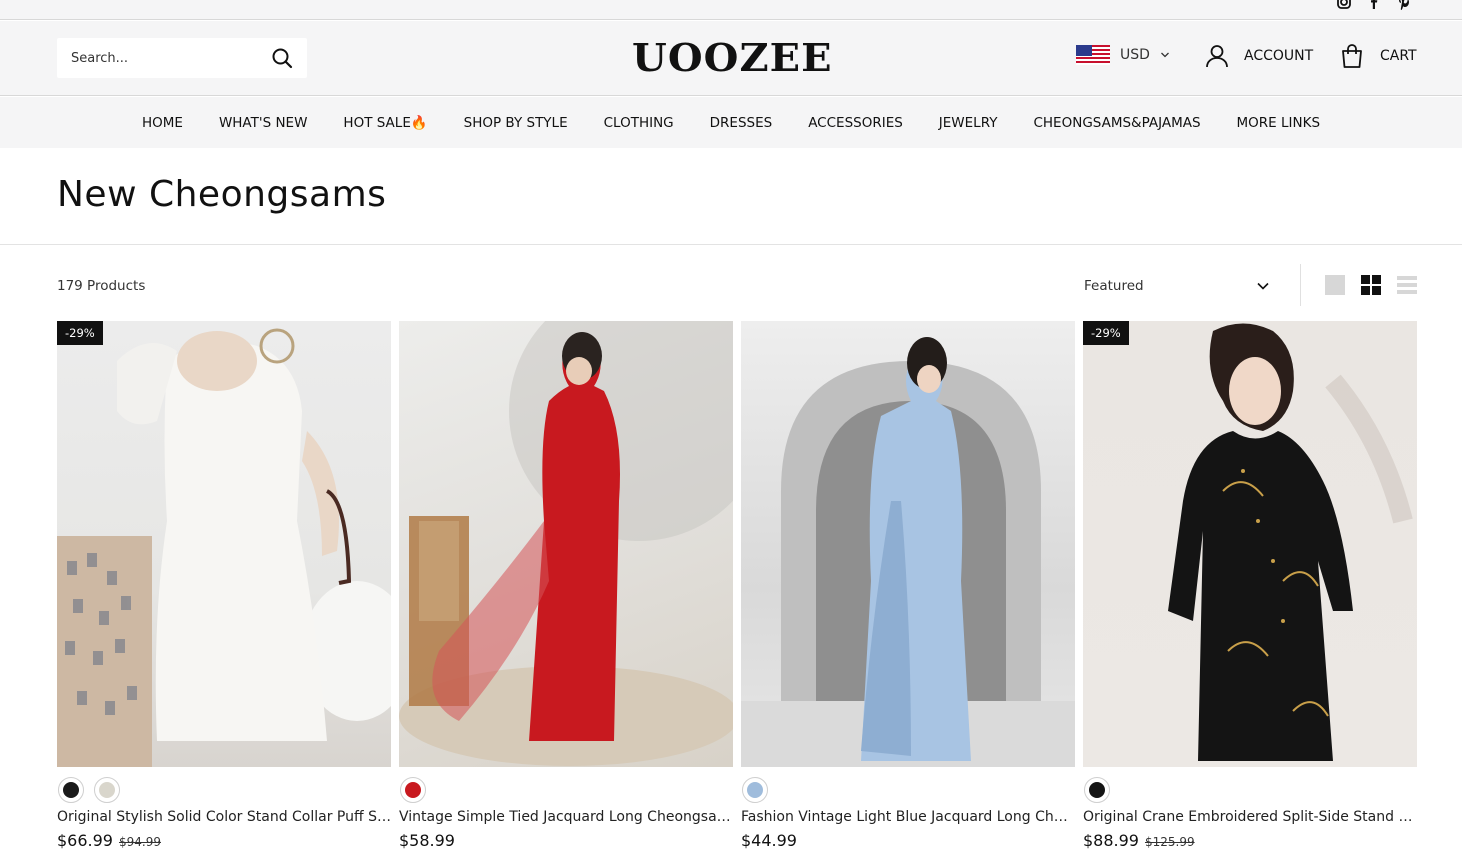 The height and width of the screenshot is (856, 1462). What do you see at coordinates (1114, 286) in the screenshot?
I see `sort-selected: Featured` at bounding box center [1114, 286].